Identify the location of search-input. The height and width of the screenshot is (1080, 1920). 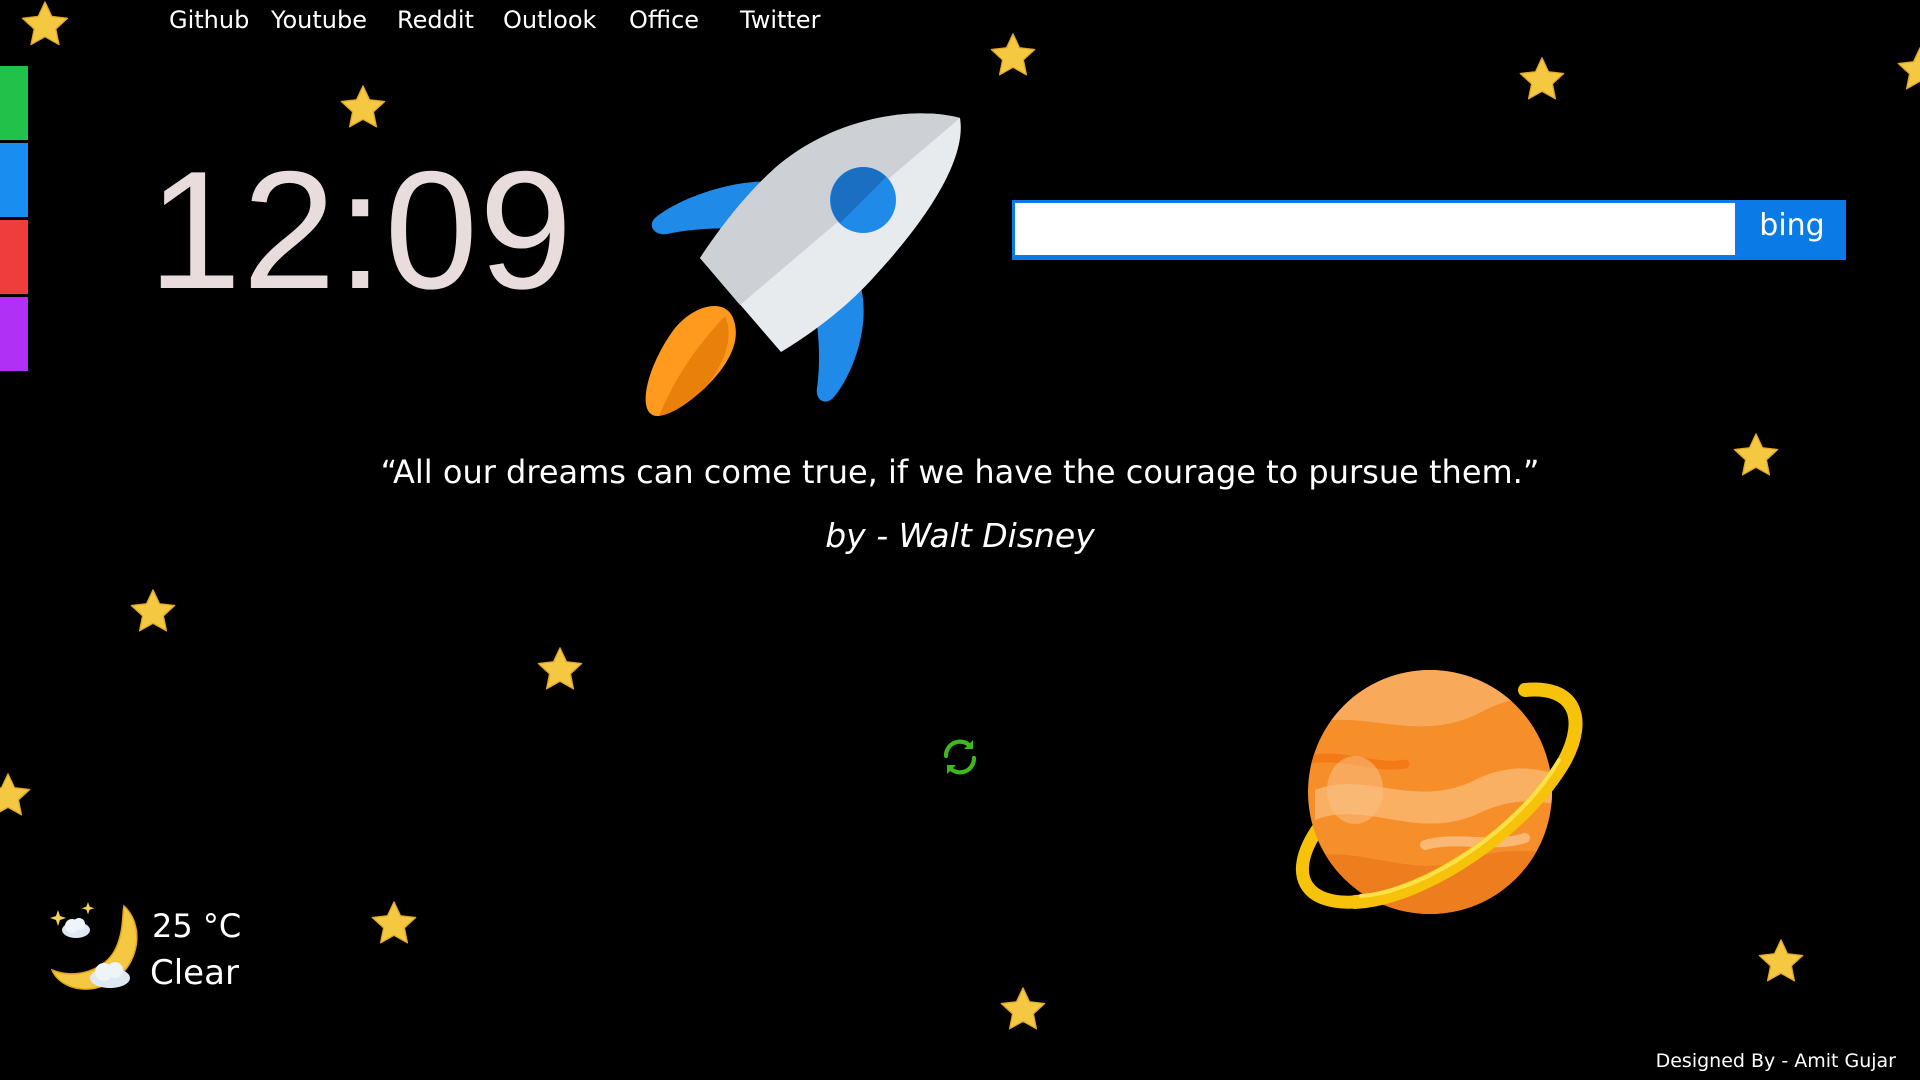
(1375, 229).